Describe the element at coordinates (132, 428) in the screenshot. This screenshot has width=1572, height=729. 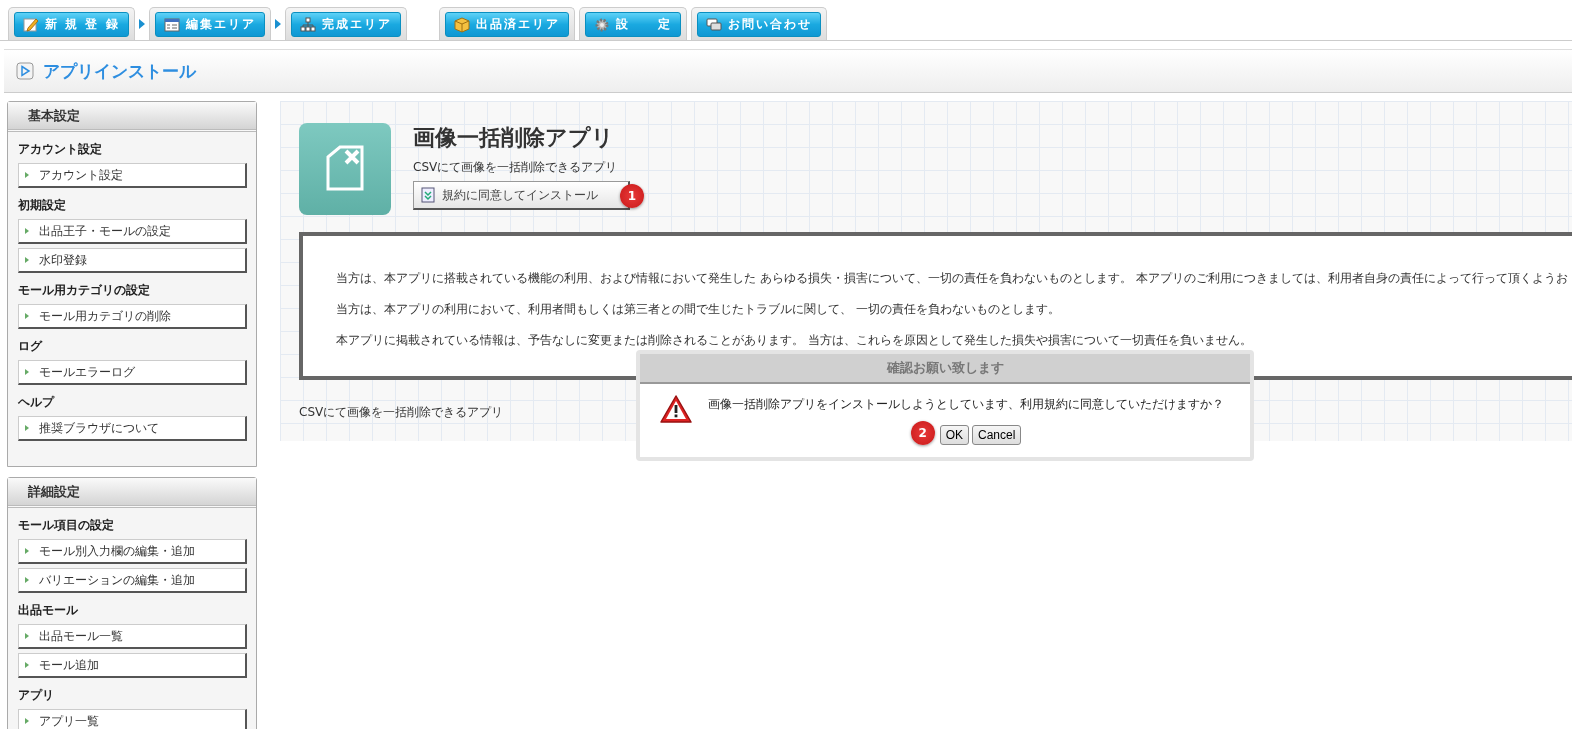
I see `sidebar-link: 推奨ブラウザについて` at that location.